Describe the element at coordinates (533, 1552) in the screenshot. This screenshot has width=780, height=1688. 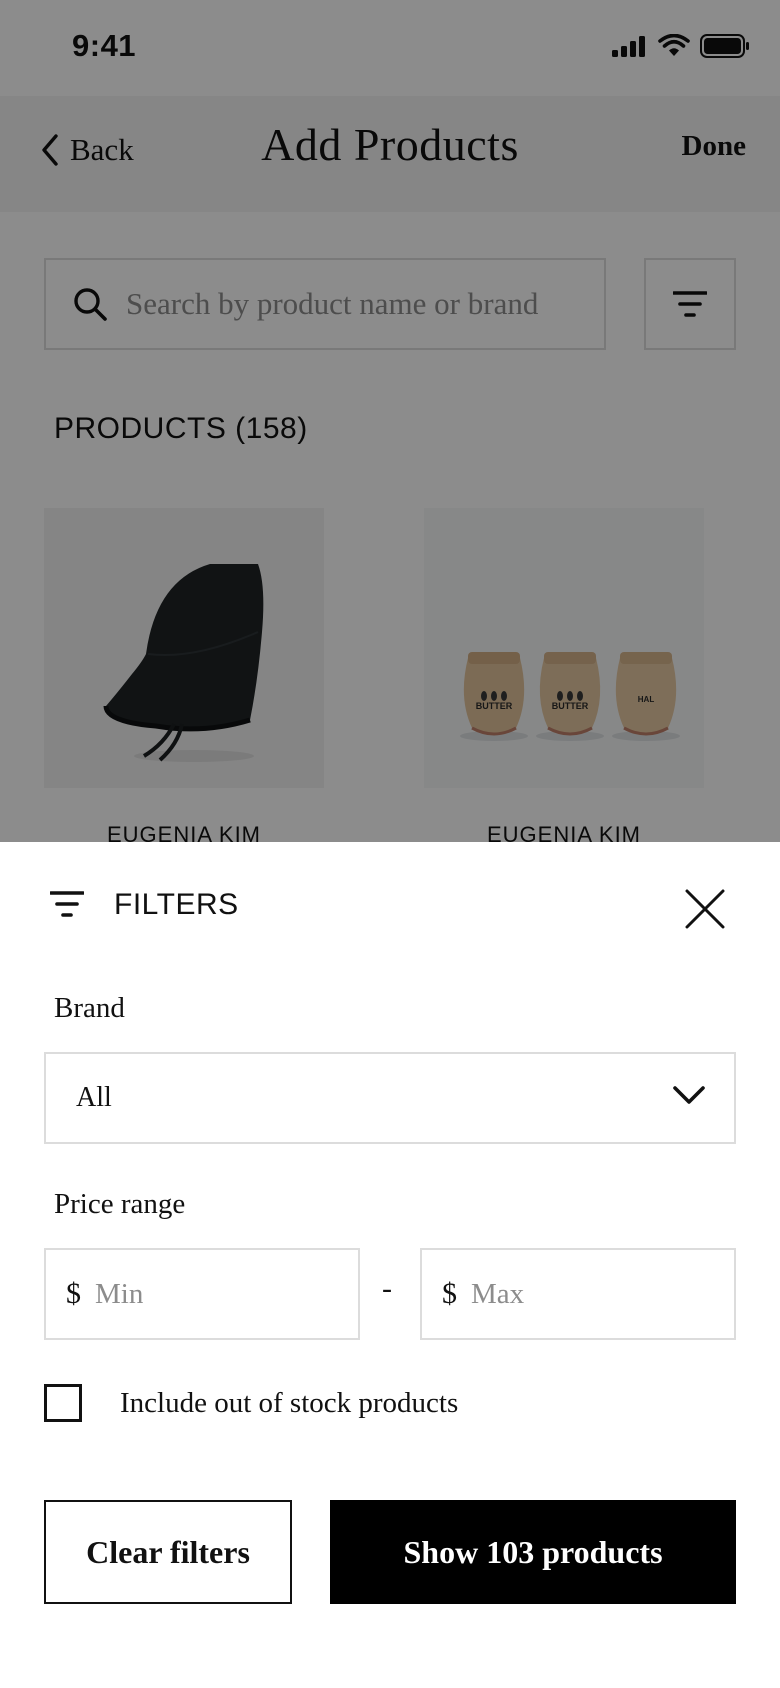
I see `show-products-button: Show 103 products` at that location.